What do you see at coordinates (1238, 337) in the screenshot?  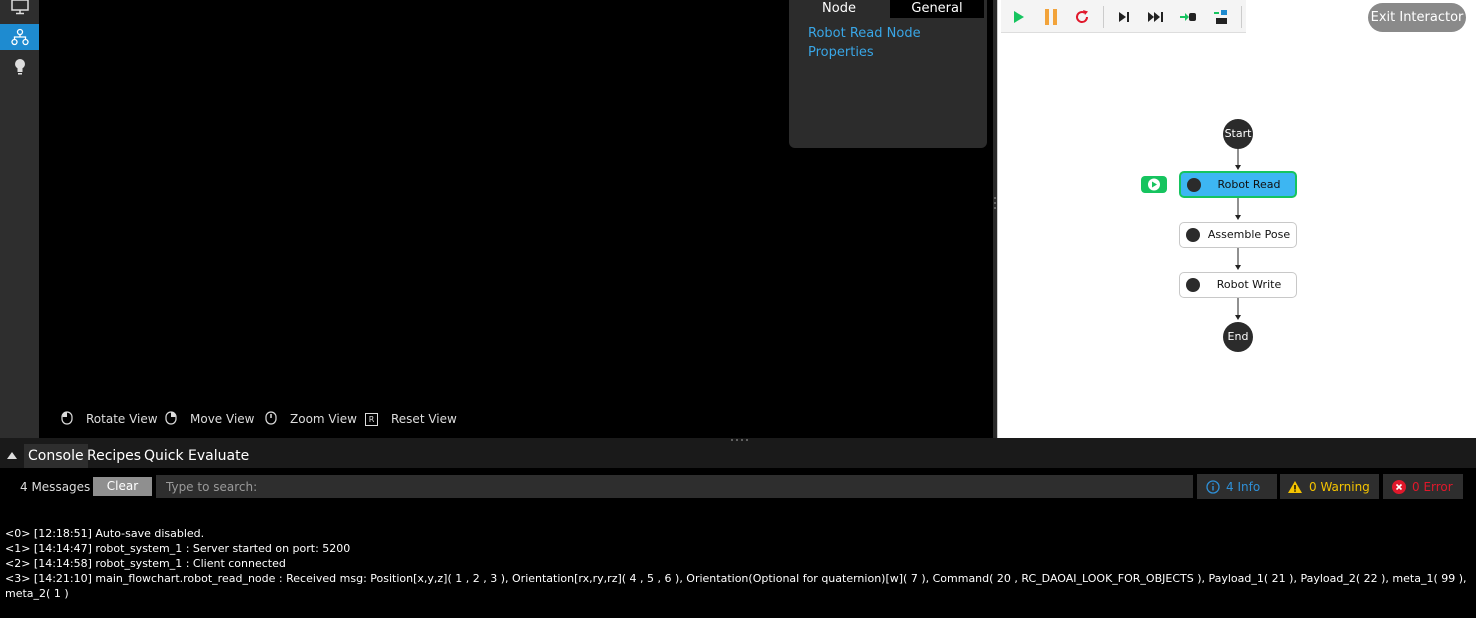 I see `flowchart-end-node: End` at bounding box center [1238, 337].